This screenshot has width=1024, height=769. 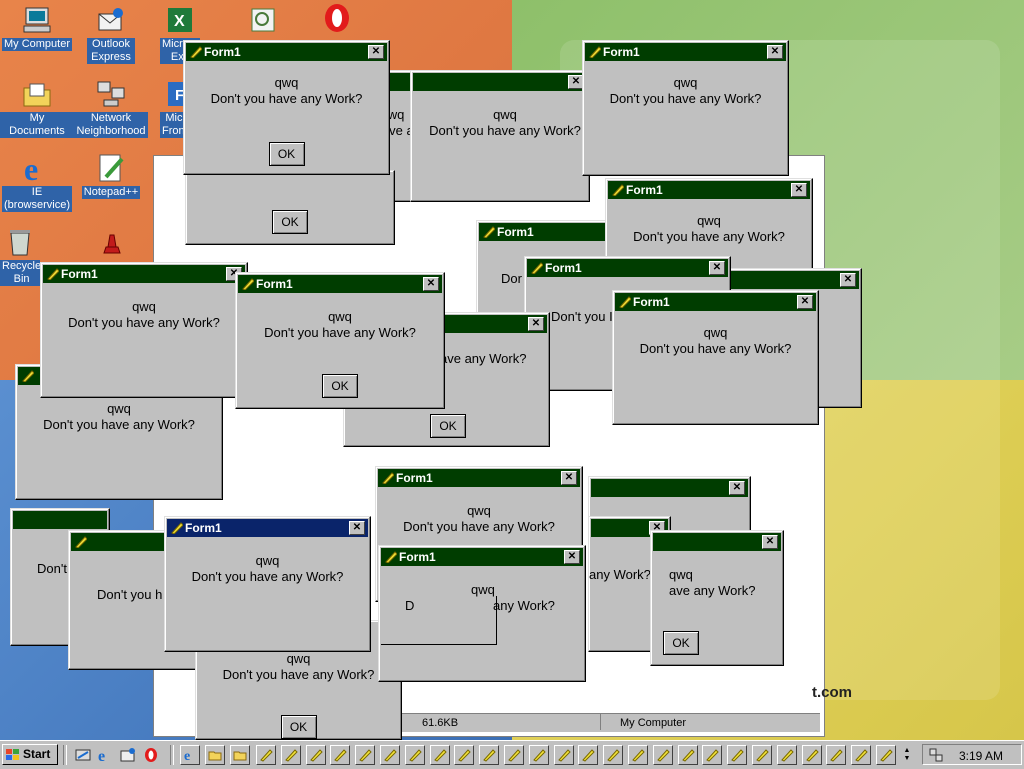 I want to click on form1-dialog: ✕ qwq ave any Work? OK, so click(x=717, y=598).